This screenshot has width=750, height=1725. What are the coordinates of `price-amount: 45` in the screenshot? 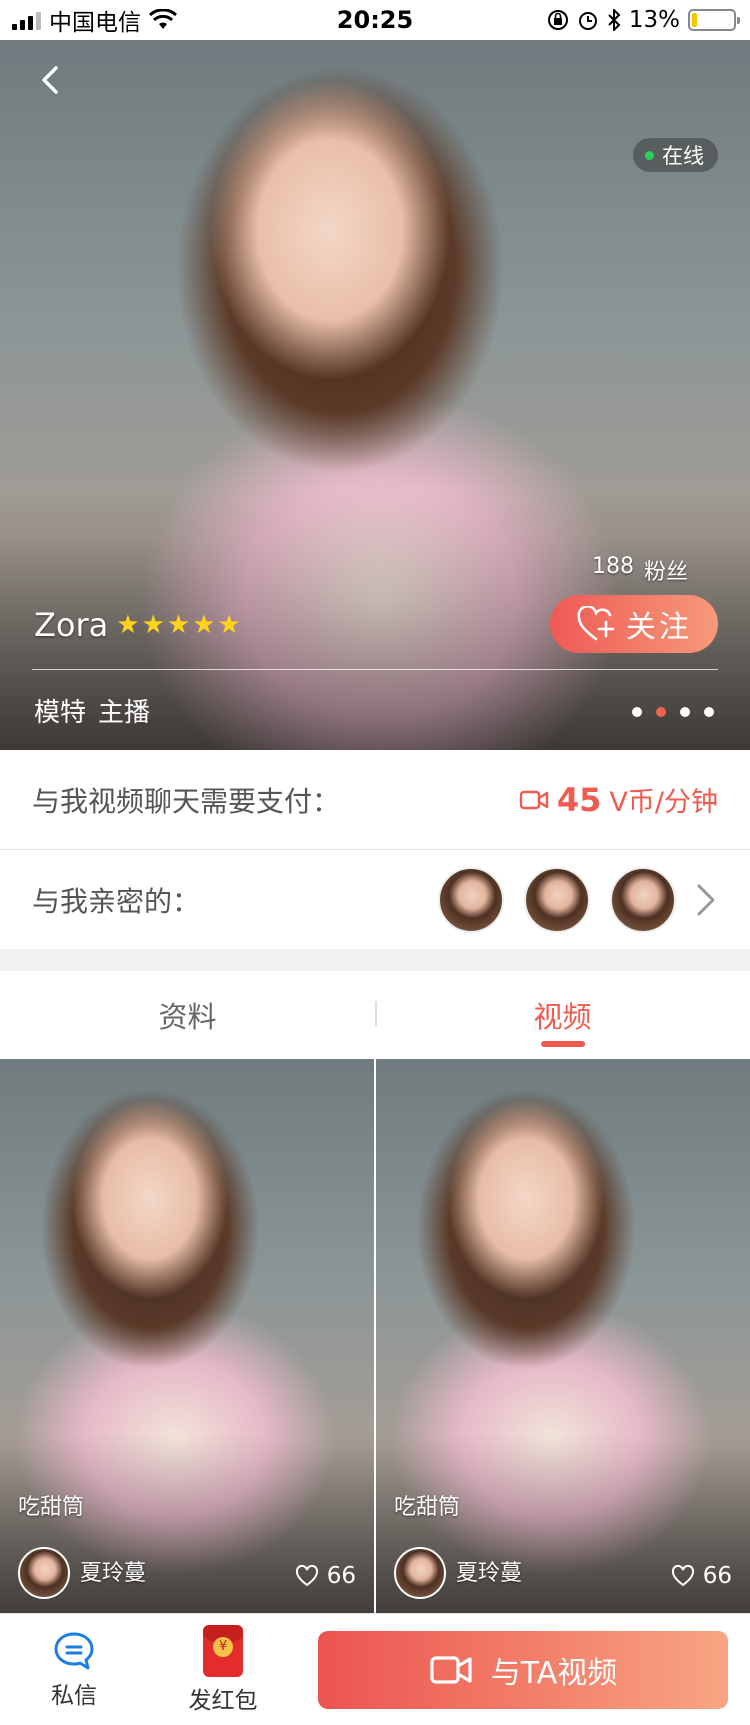 It's located at (579, 799).